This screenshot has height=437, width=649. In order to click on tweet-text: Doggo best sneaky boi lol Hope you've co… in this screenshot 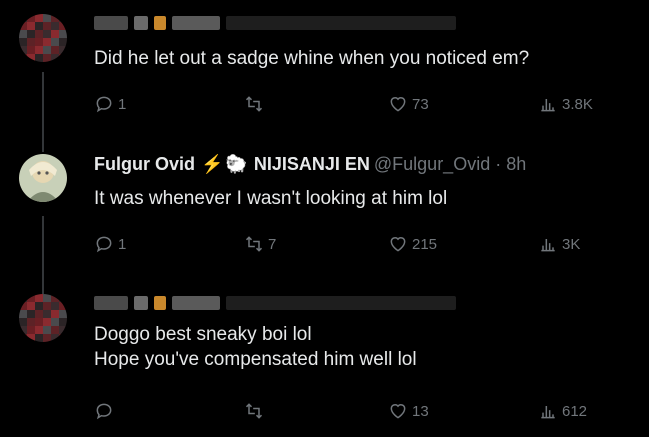, I will do `click(255, 347)`.